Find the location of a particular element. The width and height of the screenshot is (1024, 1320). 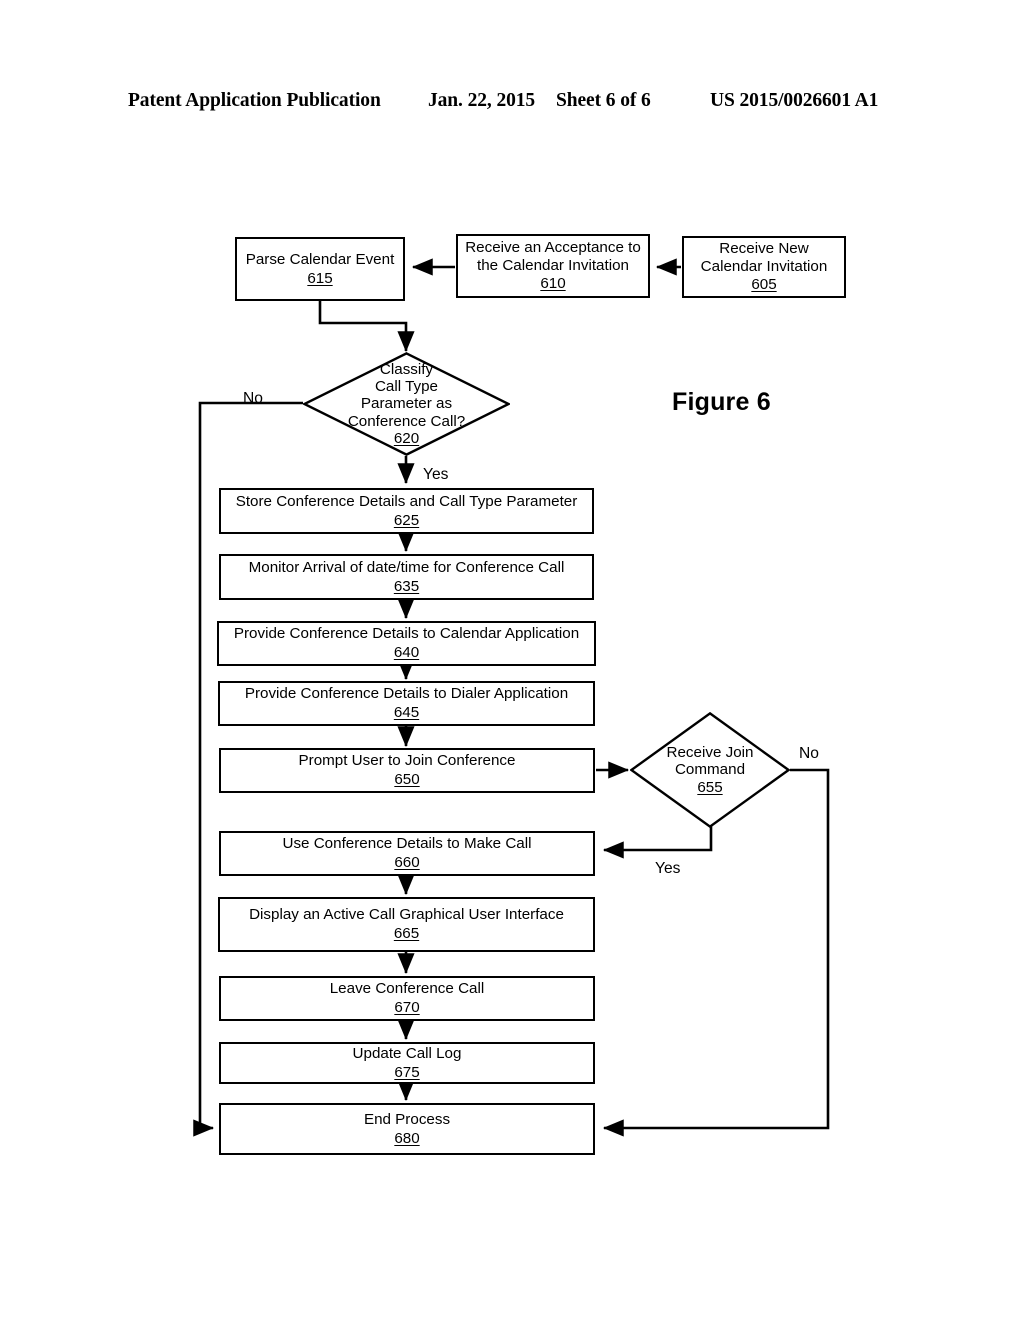

flow-node-660-text: Use Conference Details to Make Call is located at coordinates (407, 844).